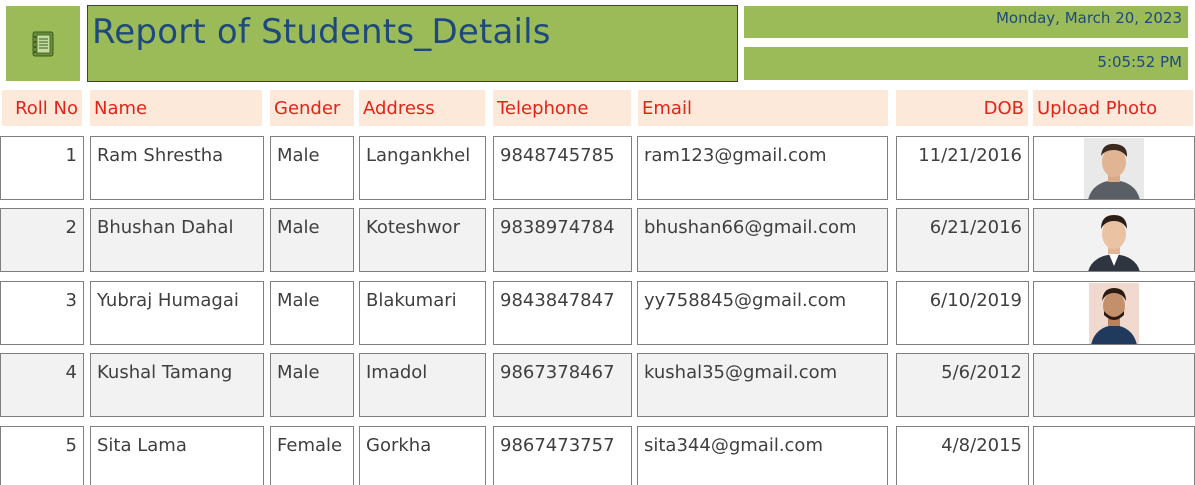  Describe the element at coordinates (962, 240) in the screenshot. I see `cell-dob: 6/21/2016` at that location.